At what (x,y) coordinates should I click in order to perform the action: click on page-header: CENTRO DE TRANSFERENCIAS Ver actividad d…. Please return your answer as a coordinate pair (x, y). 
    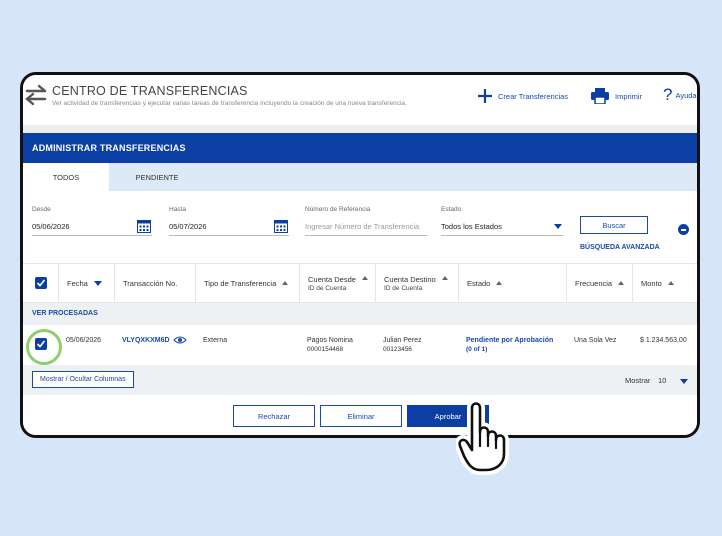
    Looking at the image, I should click on (360, 100).